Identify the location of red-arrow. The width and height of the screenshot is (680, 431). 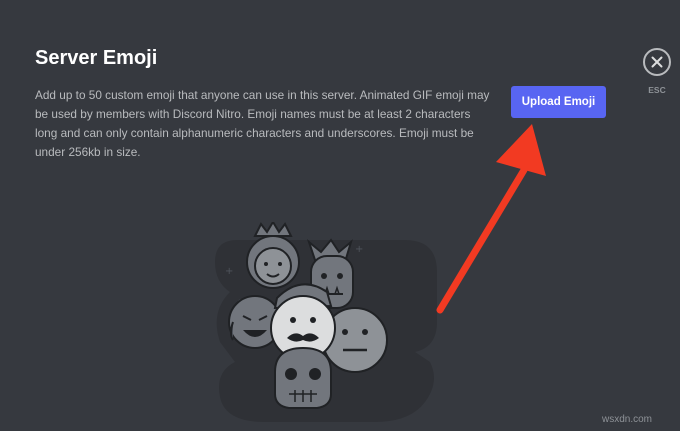
(491, 219).